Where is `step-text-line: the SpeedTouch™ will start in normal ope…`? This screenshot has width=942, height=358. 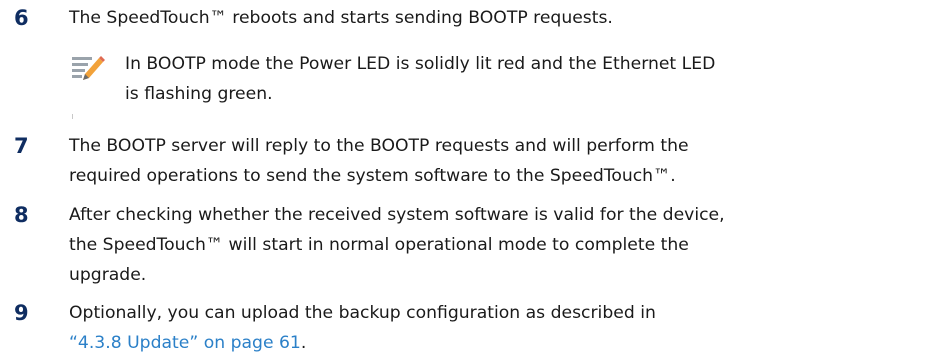 step-text-line: the SpeedTouch™ will start in normal ope… is located at coordinates (379, 245).